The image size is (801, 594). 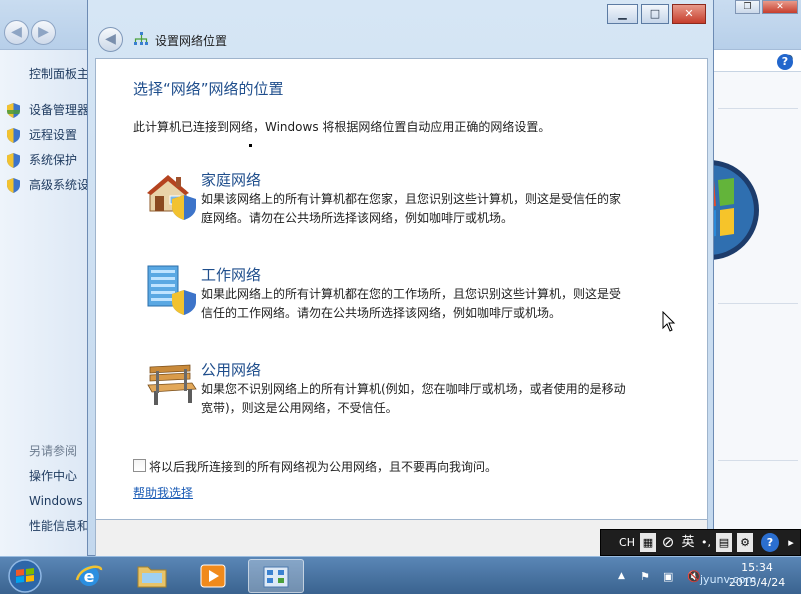 I want to click on options-arrow-icon: ▸, so click(x=791, y=542).